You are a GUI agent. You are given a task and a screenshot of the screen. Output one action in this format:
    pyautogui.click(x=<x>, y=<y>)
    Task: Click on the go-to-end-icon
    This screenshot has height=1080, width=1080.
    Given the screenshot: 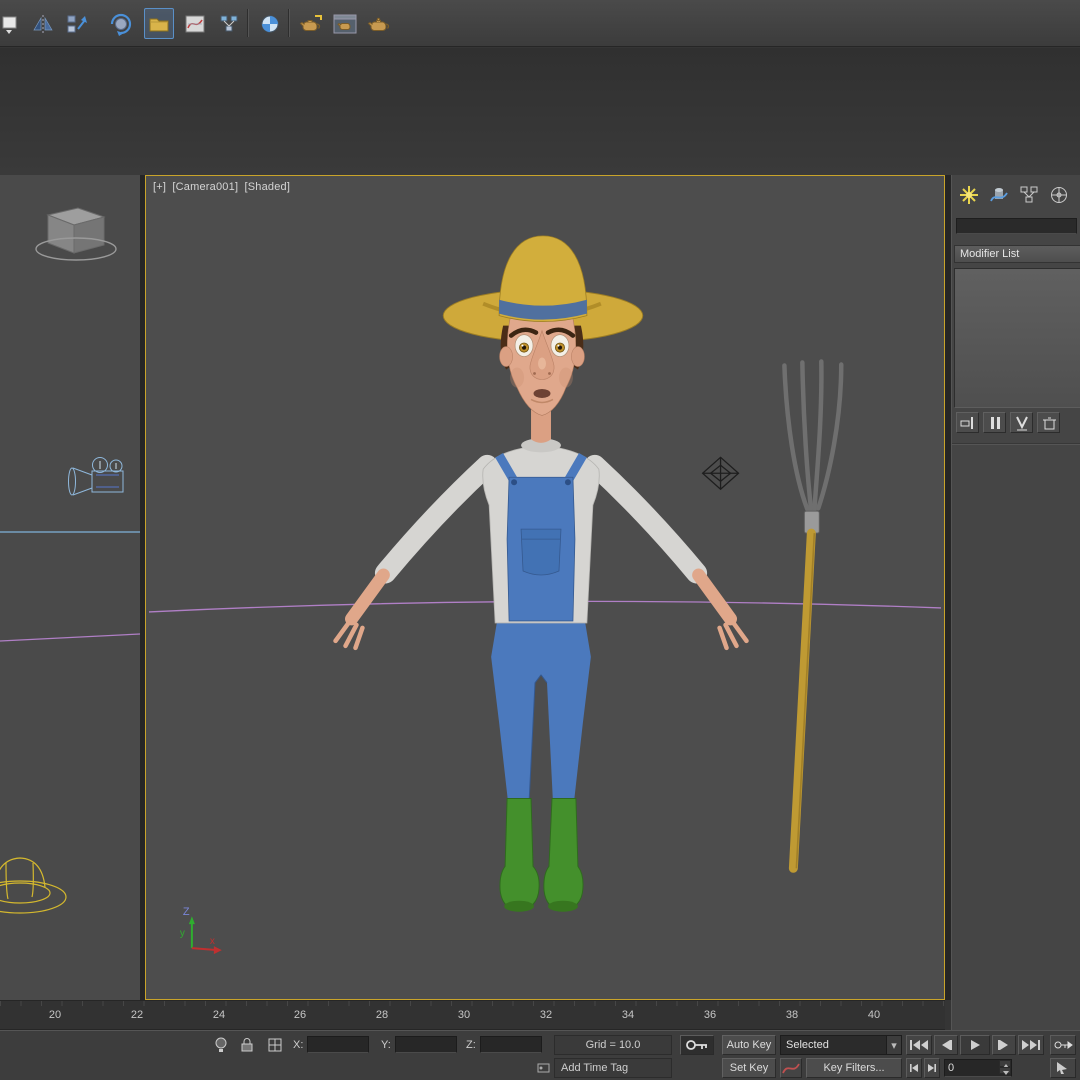 What is the action you would take?
    pyautogui.click(x=1031, y=1045)
    